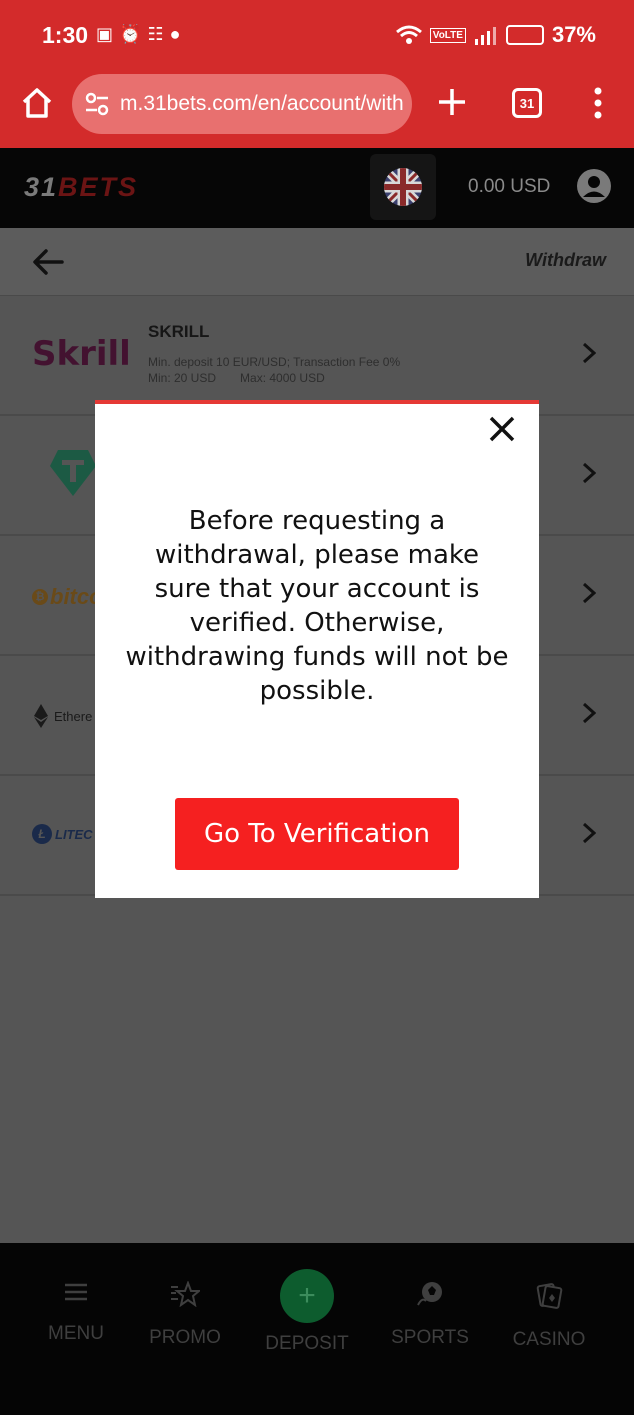 The image size is (634, 1415). Describe the element at coordinates (81, 187) in the screenshot. I see `site-logo: 31BETS` at that location.